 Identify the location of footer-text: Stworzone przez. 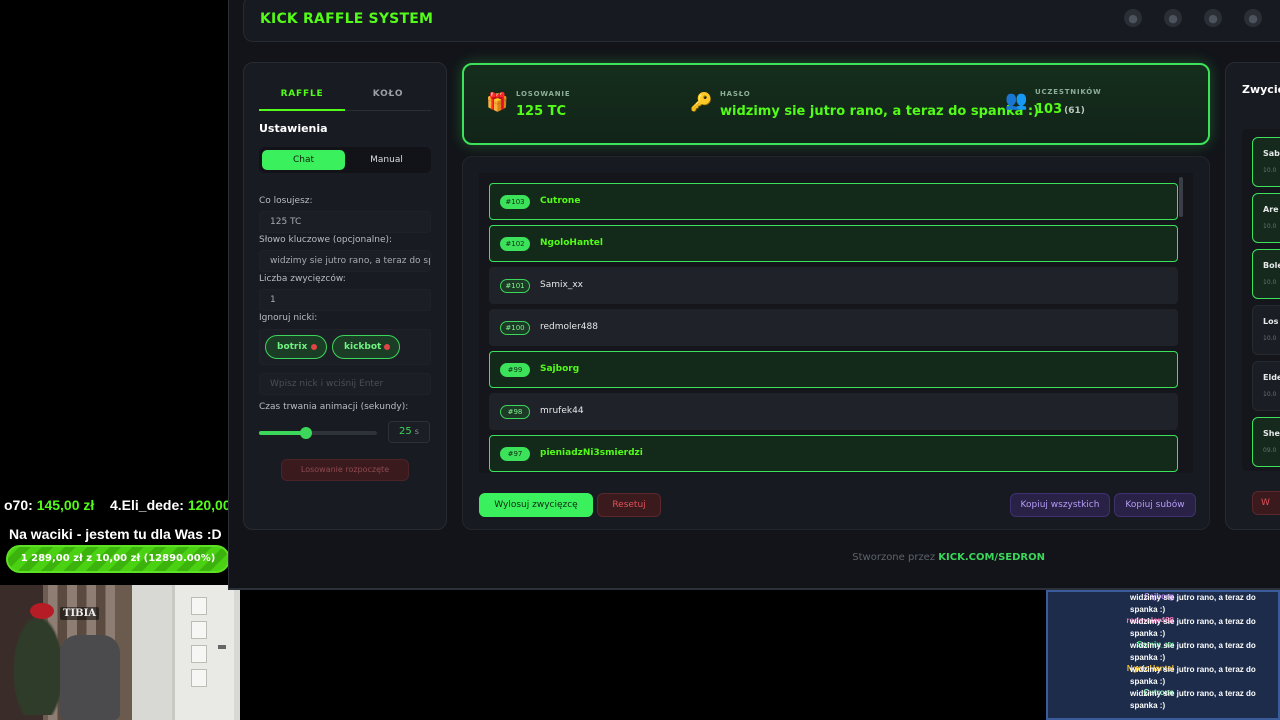
(894, 557).